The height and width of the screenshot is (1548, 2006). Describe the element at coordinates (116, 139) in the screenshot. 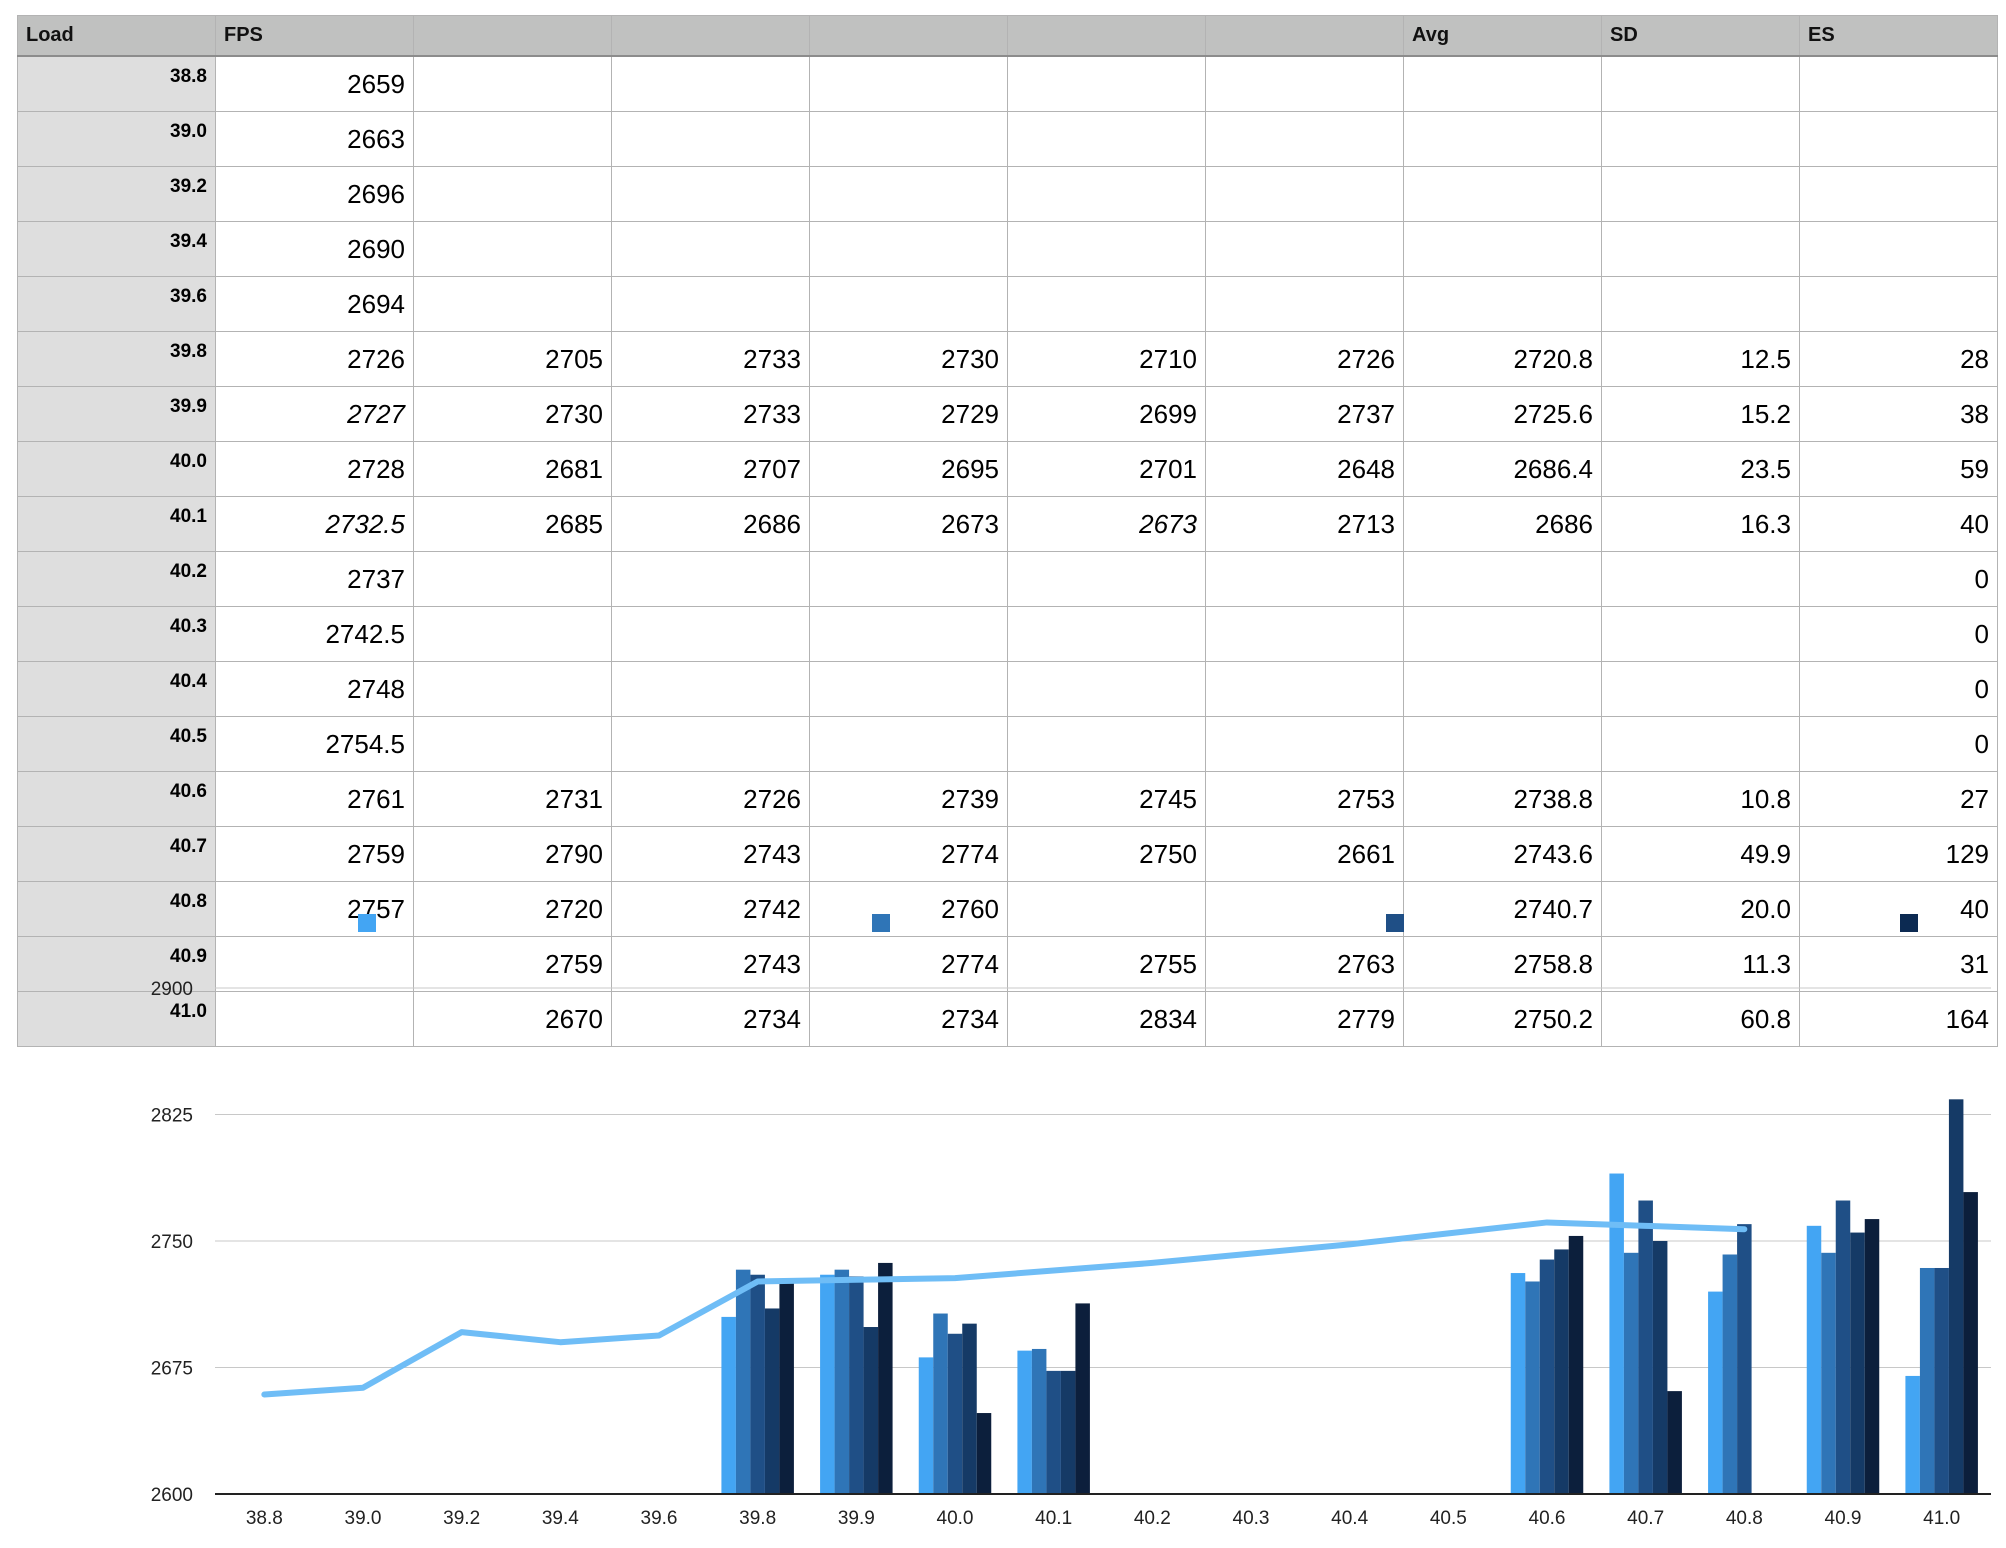

I see `row-header-cell: 39.0` at that location.